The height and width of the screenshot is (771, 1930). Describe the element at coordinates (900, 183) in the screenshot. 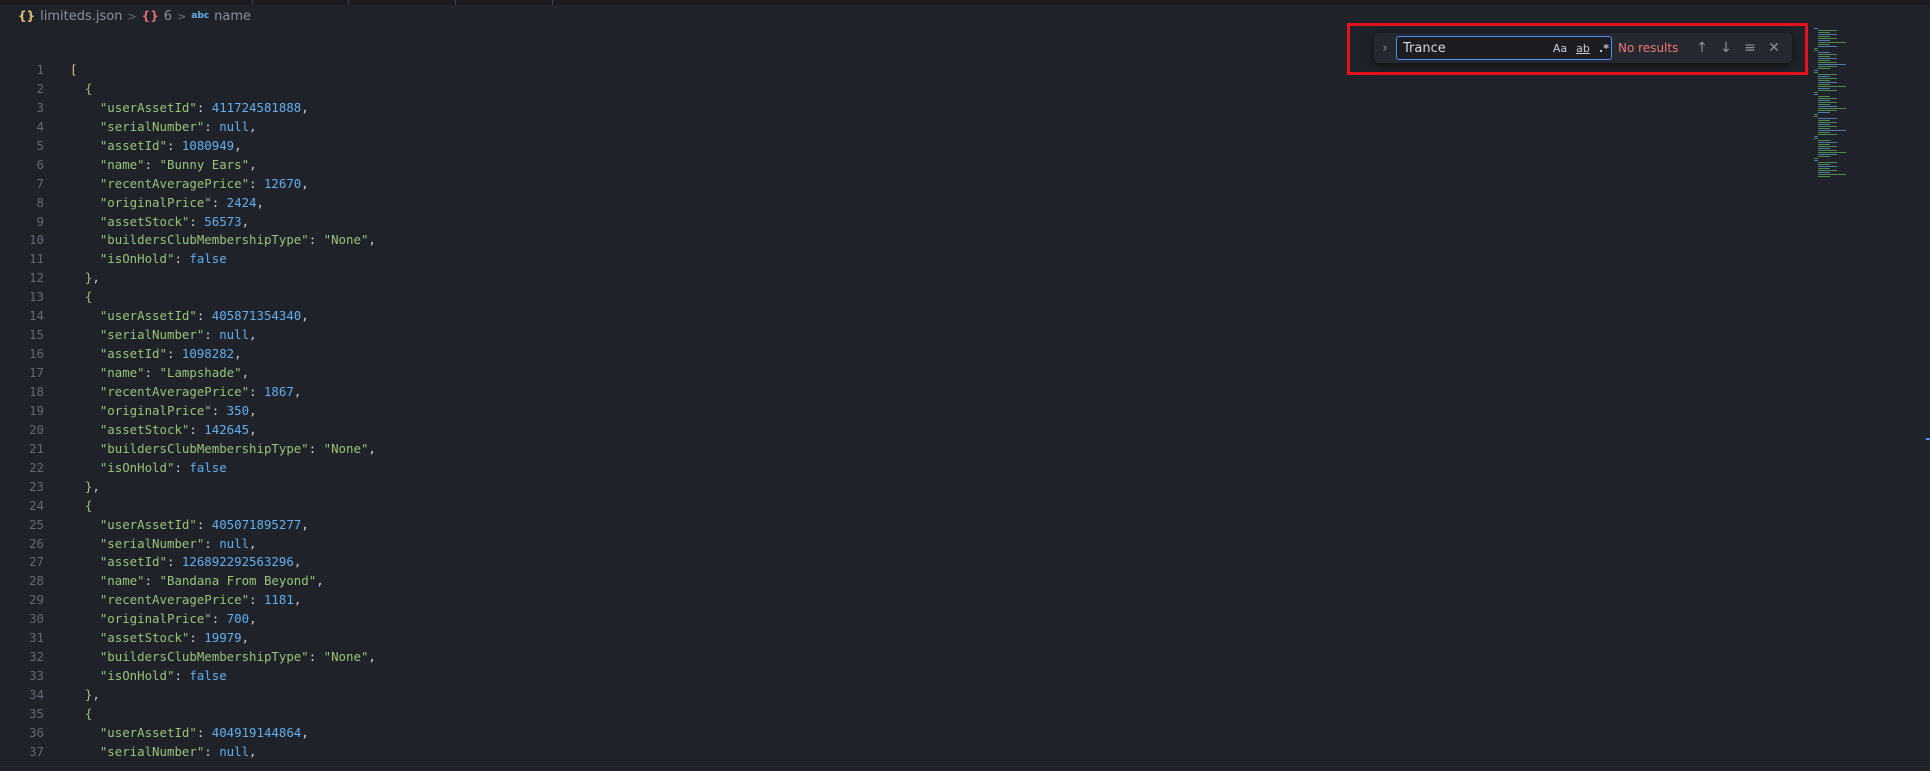

I see `code-line: 7 "recentAveragePrice": 12670,` at that location.